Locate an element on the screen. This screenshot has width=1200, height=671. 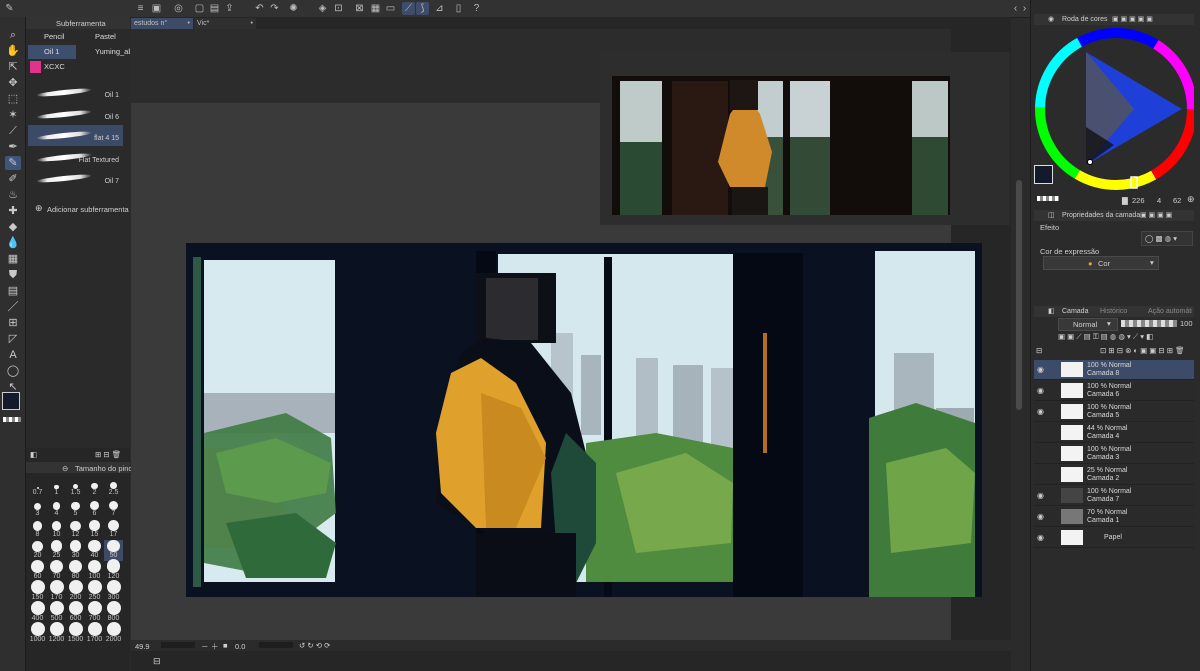
brush-size-1.5: 1.5 is located at coordinates (75, 487).